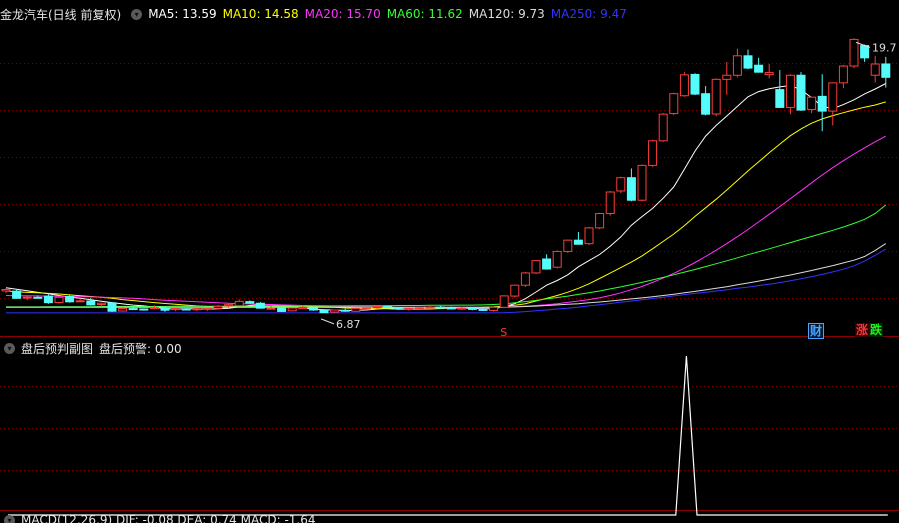  What do you see at coordinates (816, 331) in the screenshot?
I see `finance-tag: 财` at bounding box center [816, 331].